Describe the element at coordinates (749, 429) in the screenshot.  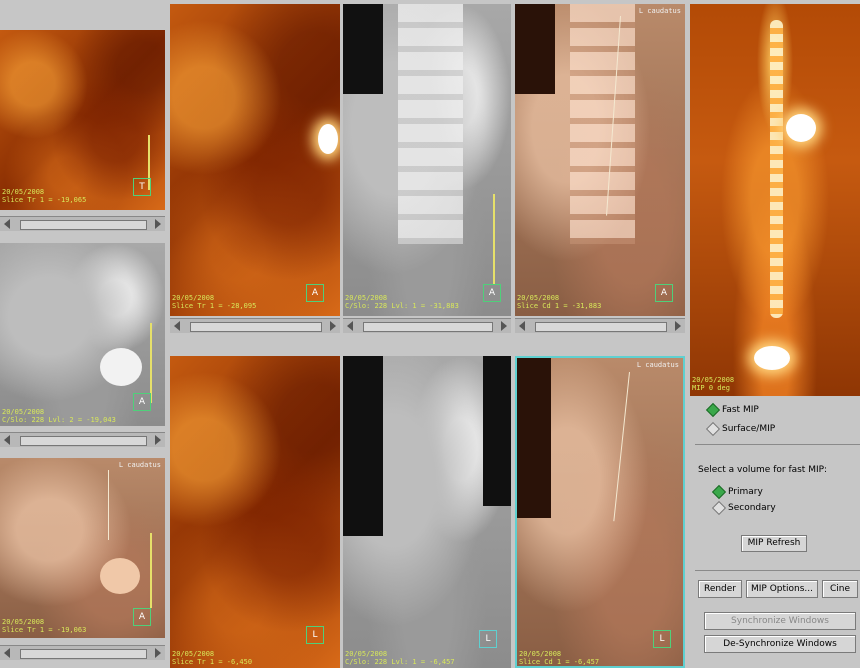
I see `radio-label: Surface/MIP` at that location.